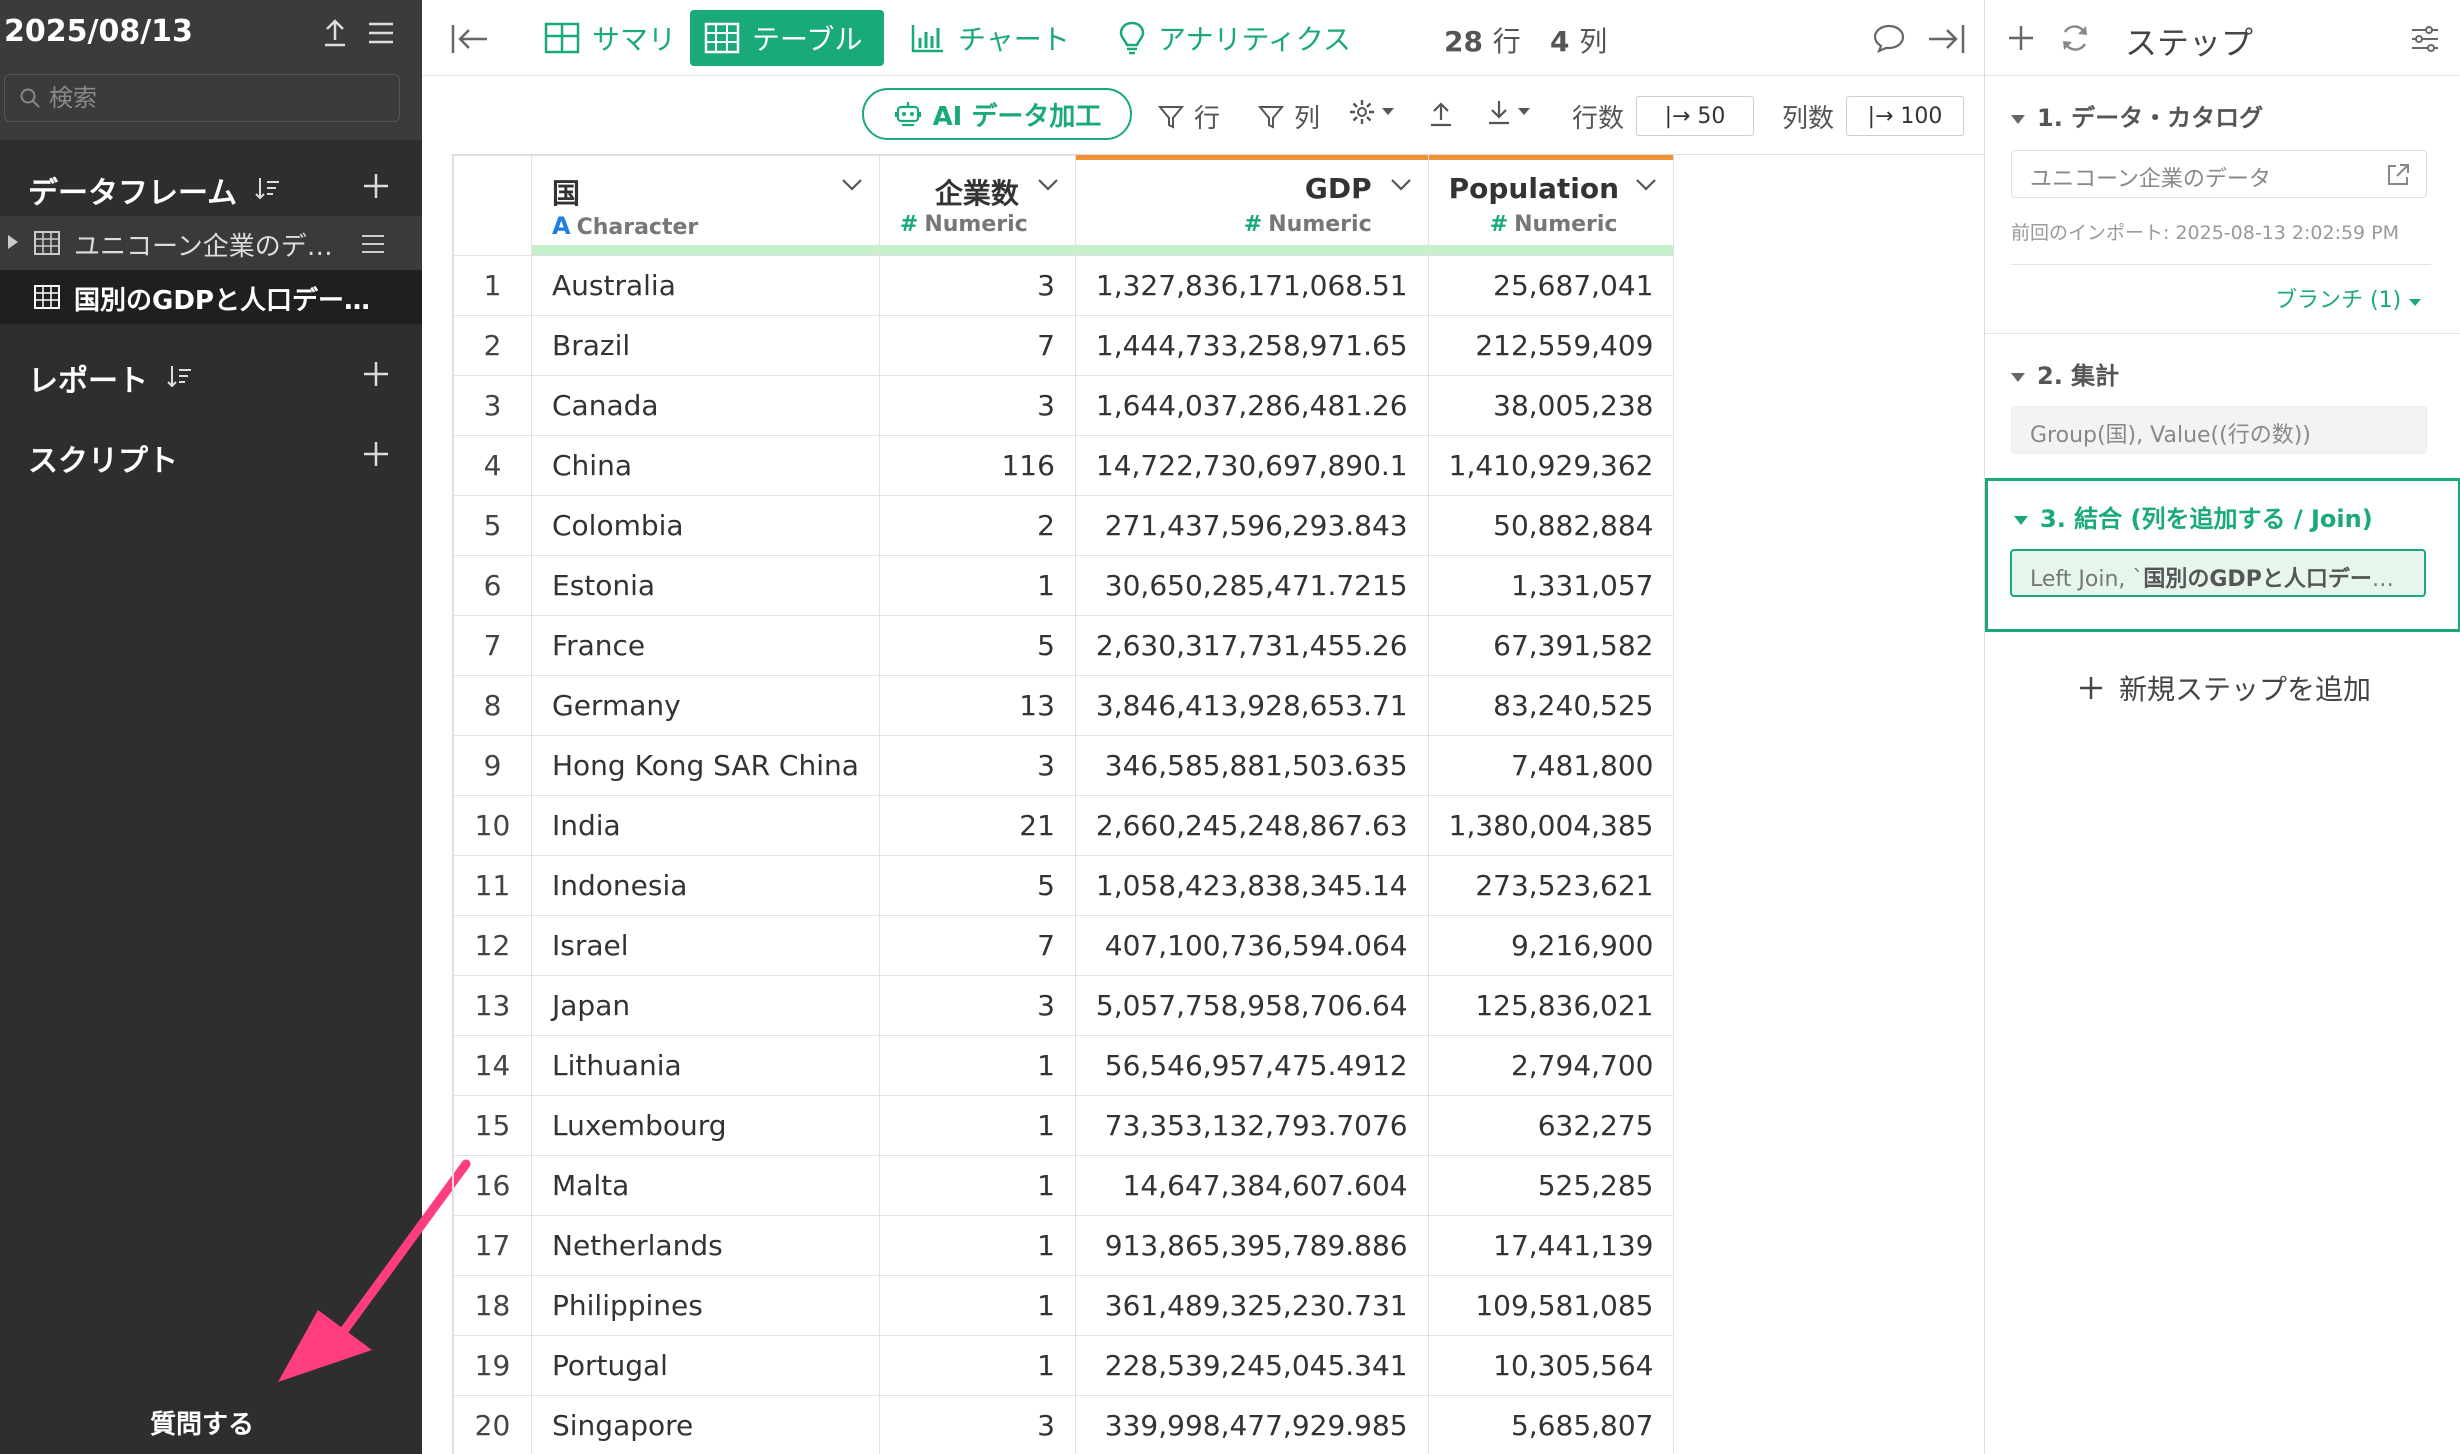  I want to click on cell-companies: 116, so click(977, 465).